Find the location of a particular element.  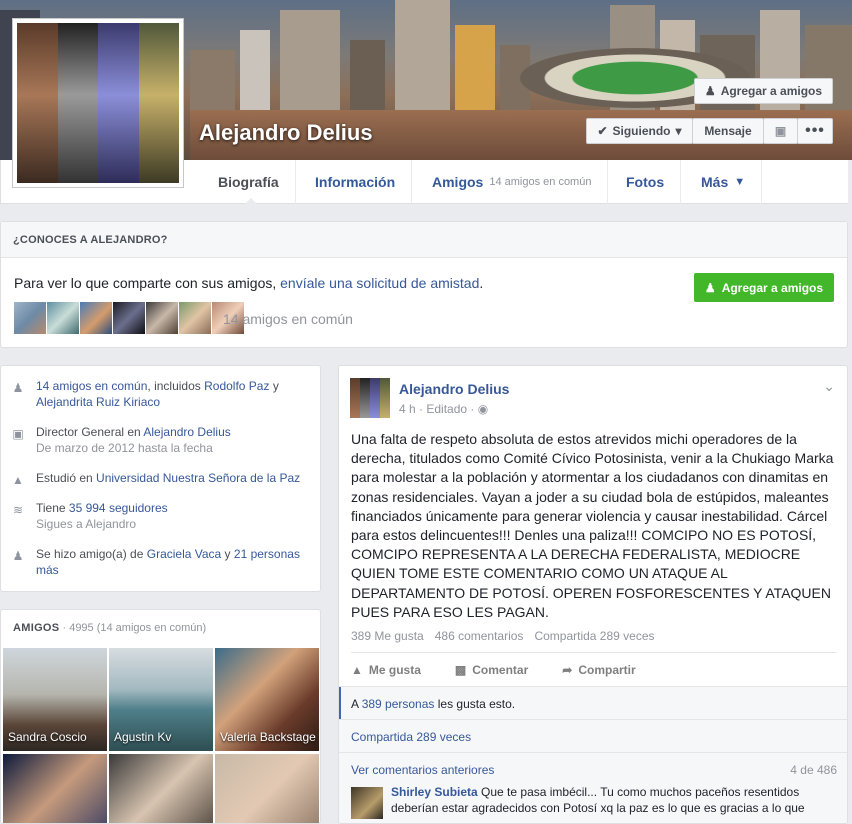

profile-picture is located at coordinates (98, 103).